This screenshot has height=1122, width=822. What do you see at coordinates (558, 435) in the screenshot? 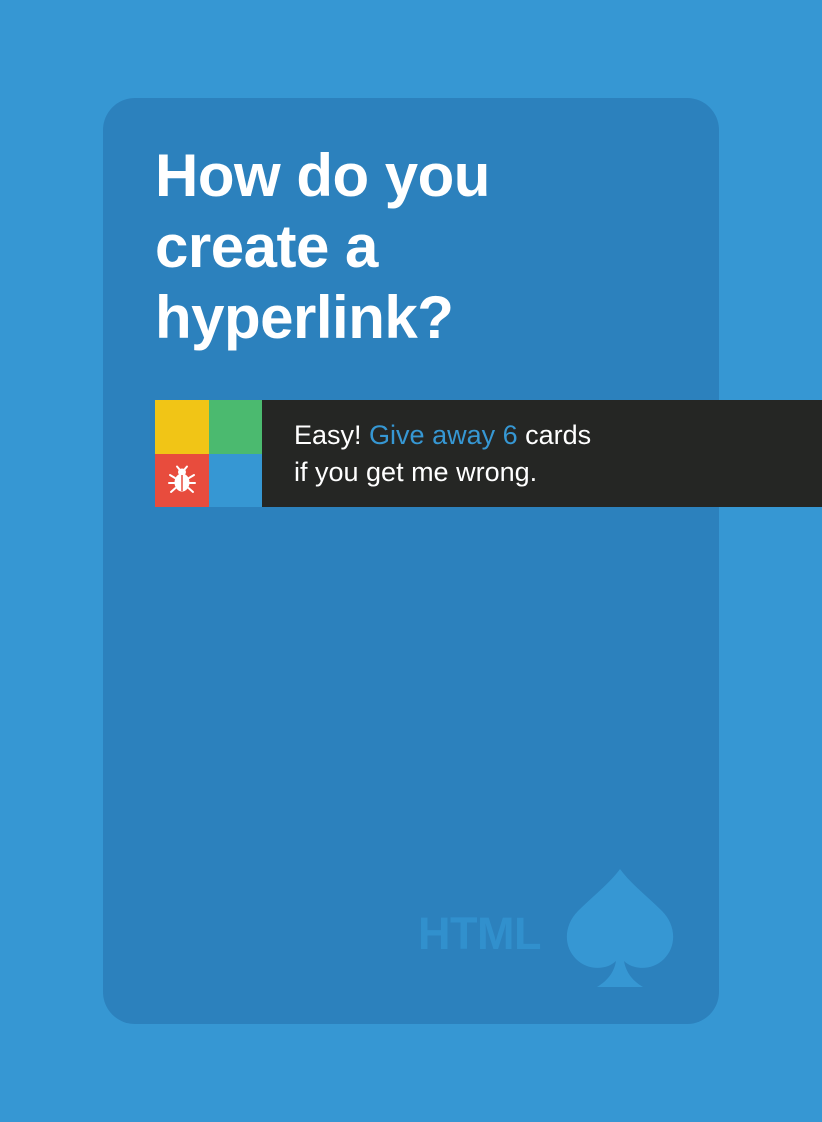
I see `penalty-tail: cards` at bounding box center [558, 435].